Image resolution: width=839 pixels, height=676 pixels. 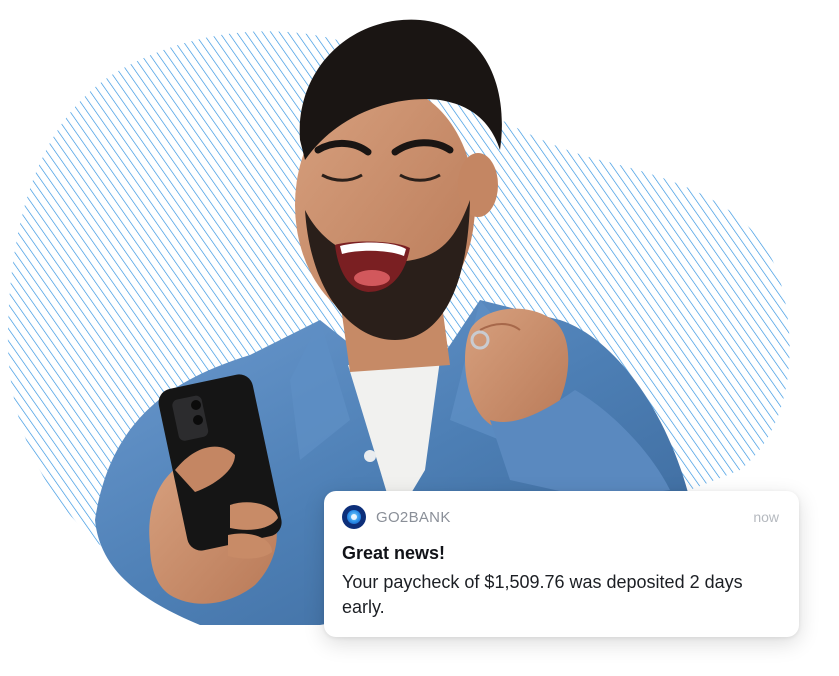 What do you see at coordinates (560, 517) in the screenshot?
I see `notification-header: GO2BANK now` at bounding box center [560, 517].